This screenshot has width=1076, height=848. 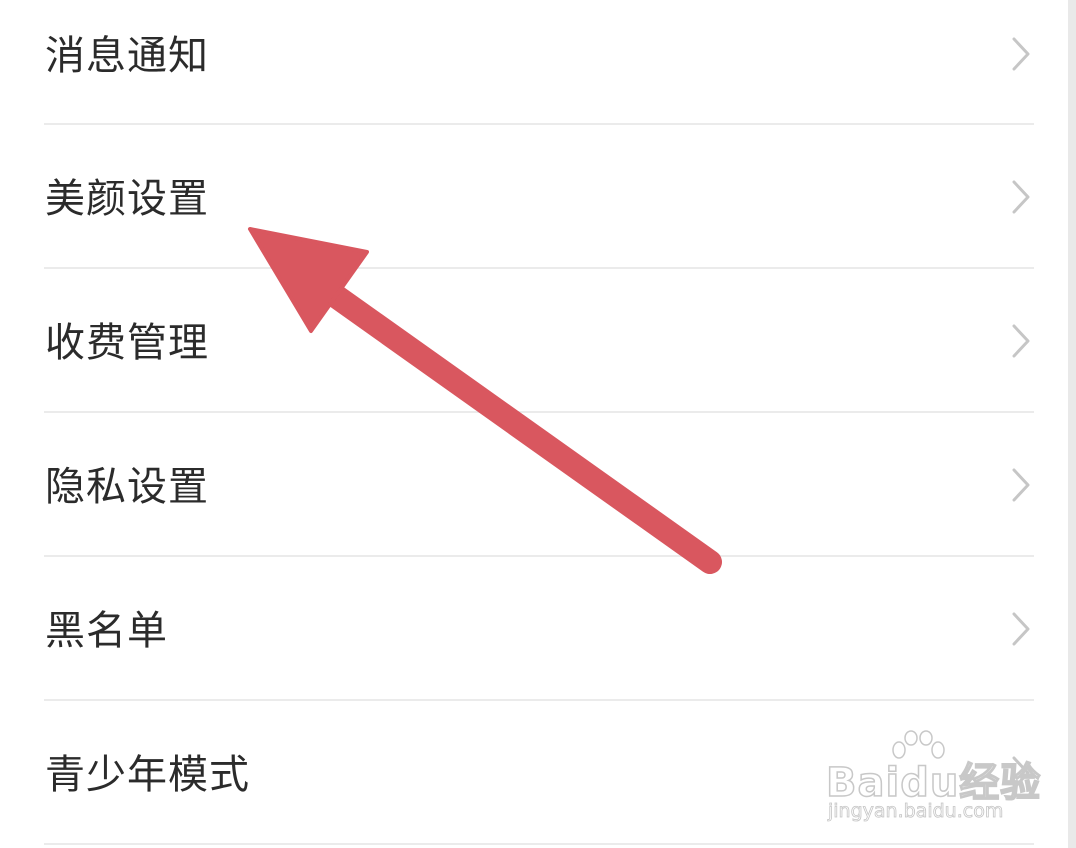 What do you see at coordinates (127, 56) in the screenshot?
I see `settings-item-label: 消息通知` at bounding box center [127, 56].